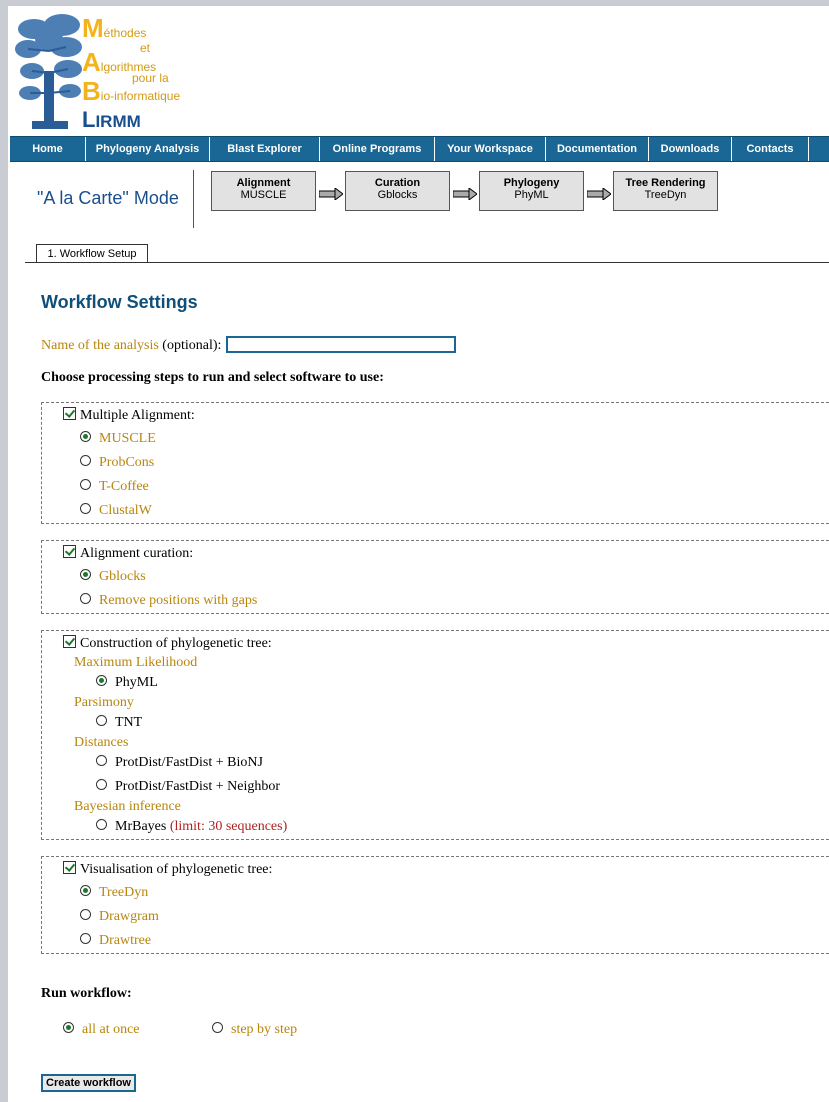 The height and width of the screenshot is (1102, 829). I want to click on radio-muscle, so click(85, 436).